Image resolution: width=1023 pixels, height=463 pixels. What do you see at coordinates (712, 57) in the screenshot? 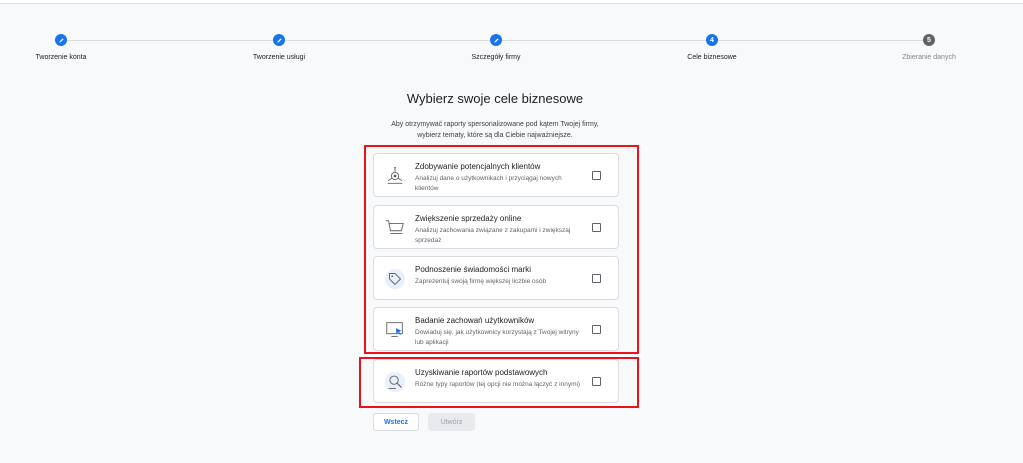
I see `step-label: Cele biznesowe` at bounding box center [712, 57].